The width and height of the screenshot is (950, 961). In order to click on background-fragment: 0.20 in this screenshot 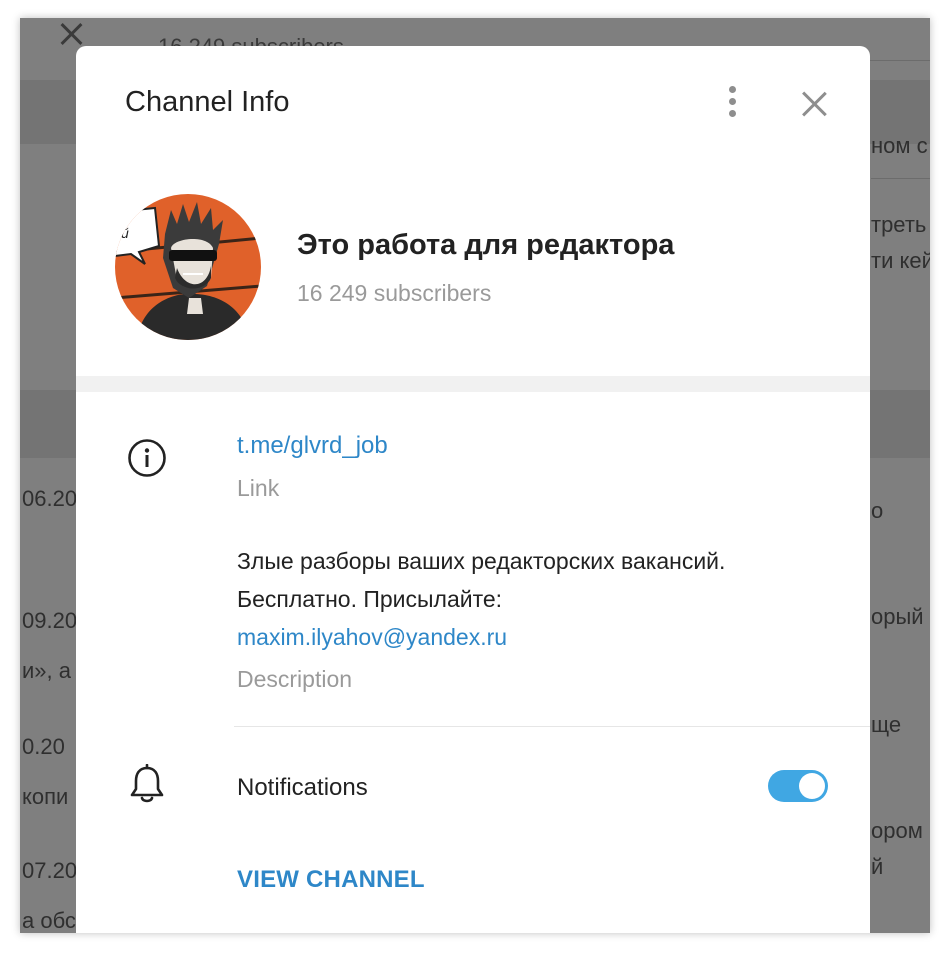, I will do `click(43, 746)`.